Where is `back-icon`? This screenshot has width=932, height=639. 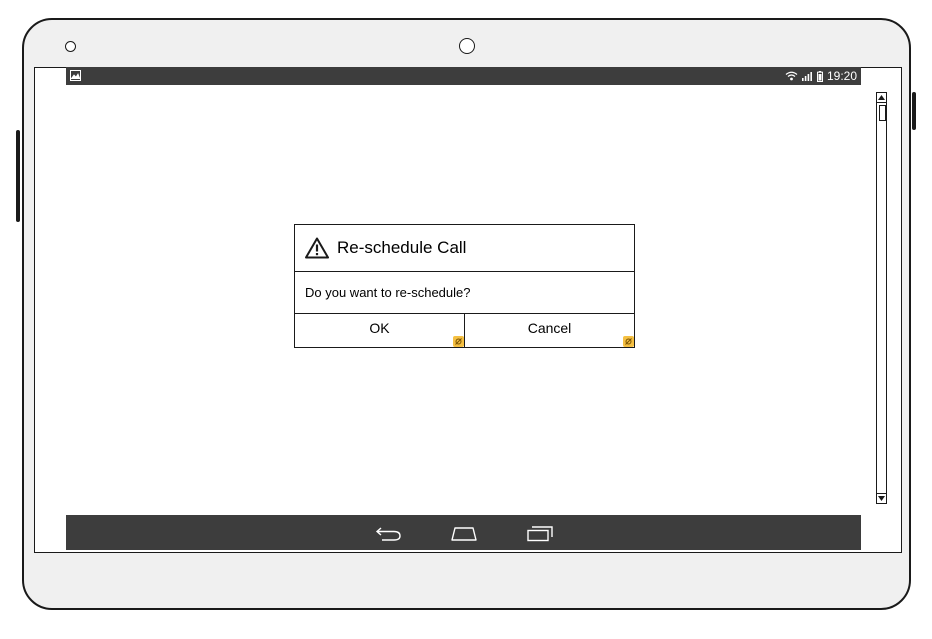
back-icon is located at coordinates (388, 534).